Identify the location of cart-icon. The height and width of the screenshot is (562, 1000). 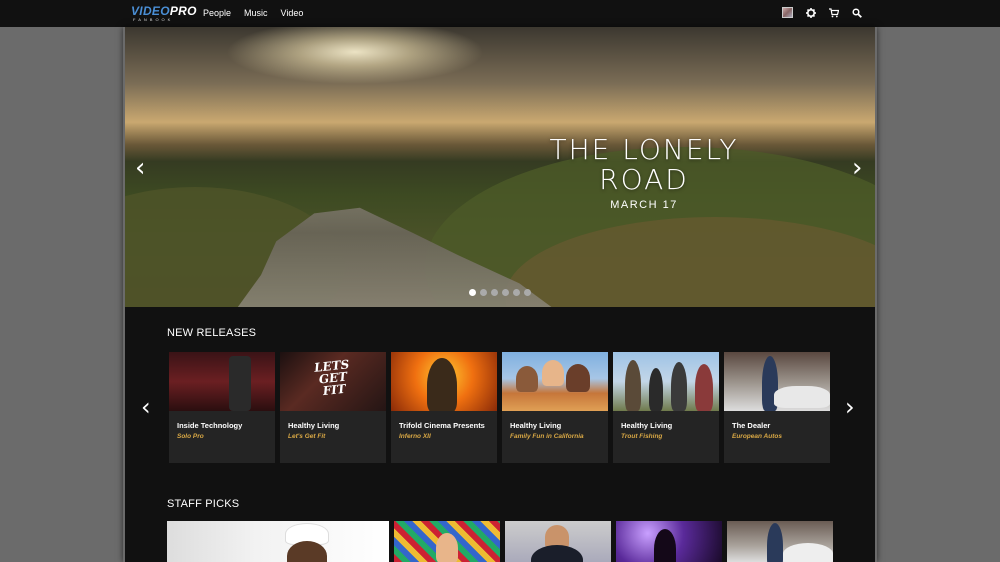
(833, 12).